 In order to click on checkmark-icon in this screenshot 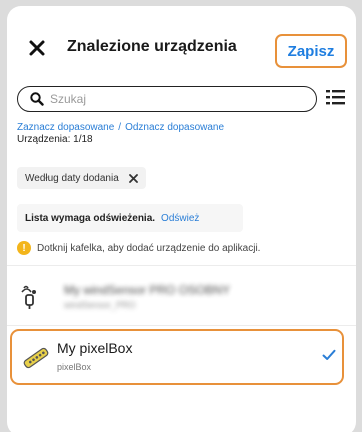, I will do `click(329, 354)`.